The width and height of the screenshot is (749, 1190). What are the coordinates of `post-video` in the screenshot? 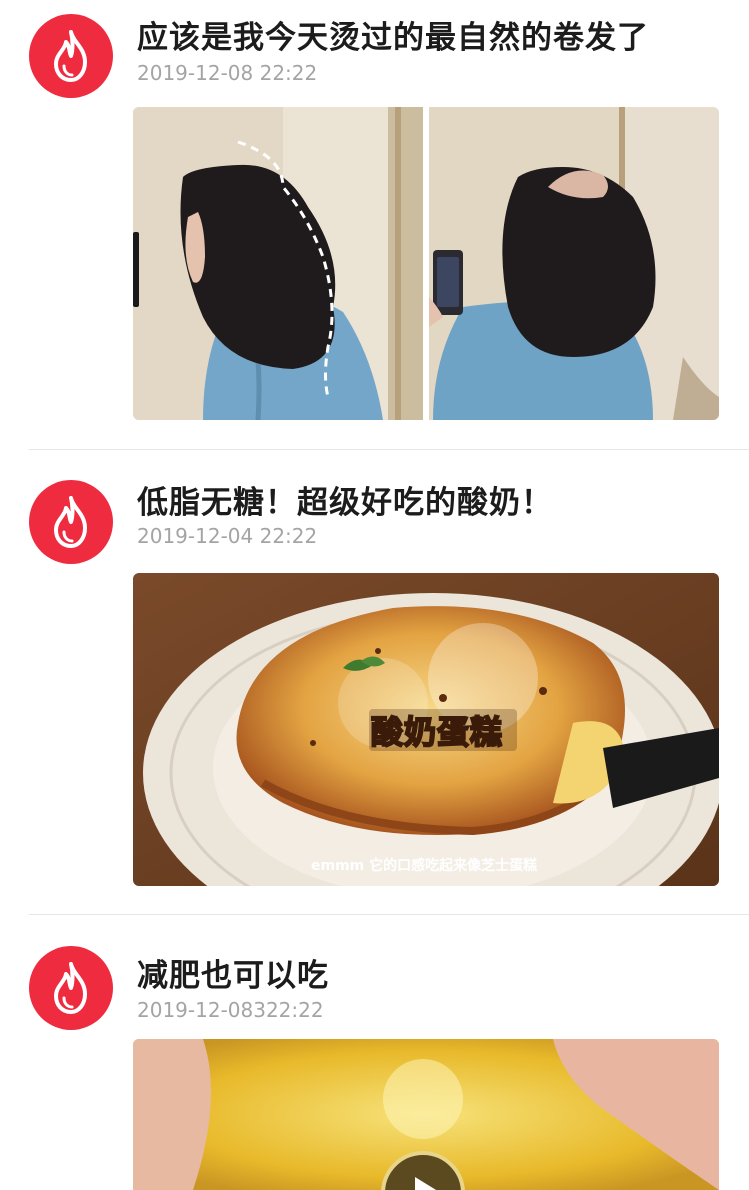 It's located at (426, 1114).